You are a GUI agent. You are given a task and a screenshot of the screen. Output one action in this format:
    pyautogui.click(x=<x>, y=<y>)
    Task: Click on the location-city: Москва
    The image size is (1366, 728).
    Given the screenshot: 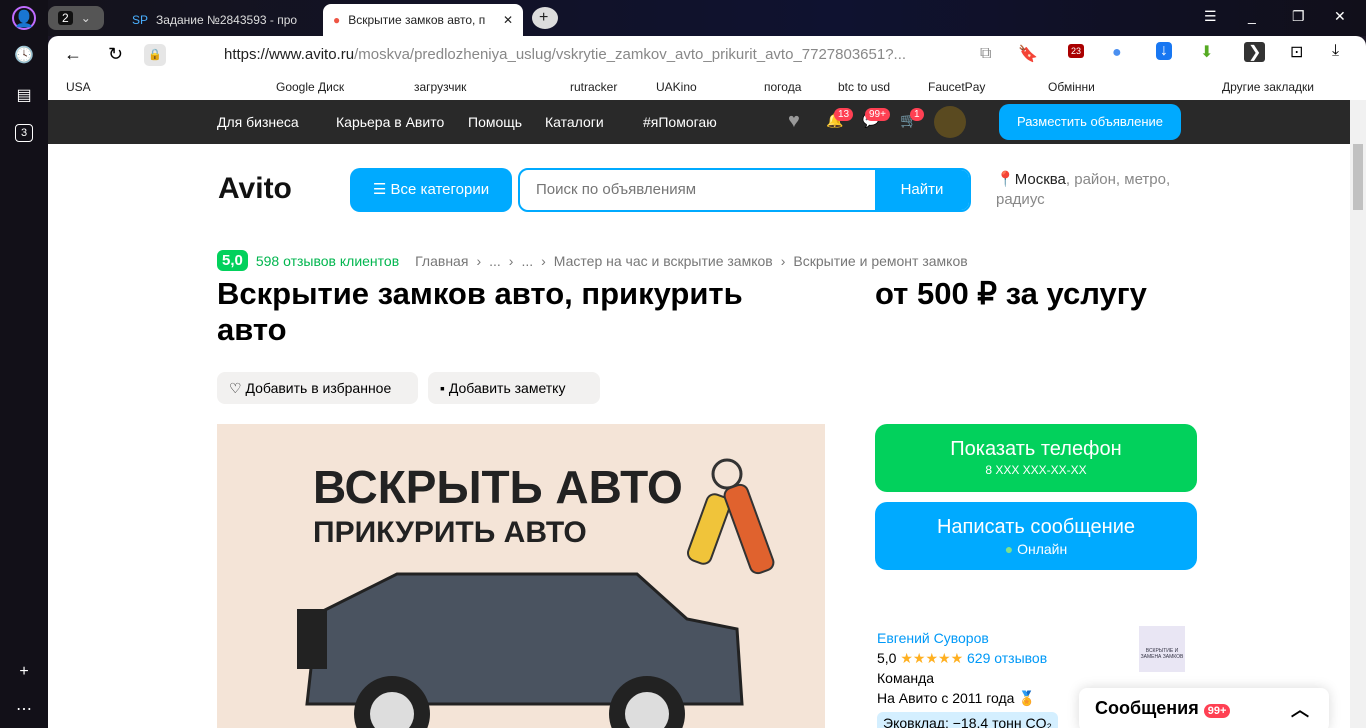 What is the action you would take?
    pyautogui.click(x=1040, y=179)
    